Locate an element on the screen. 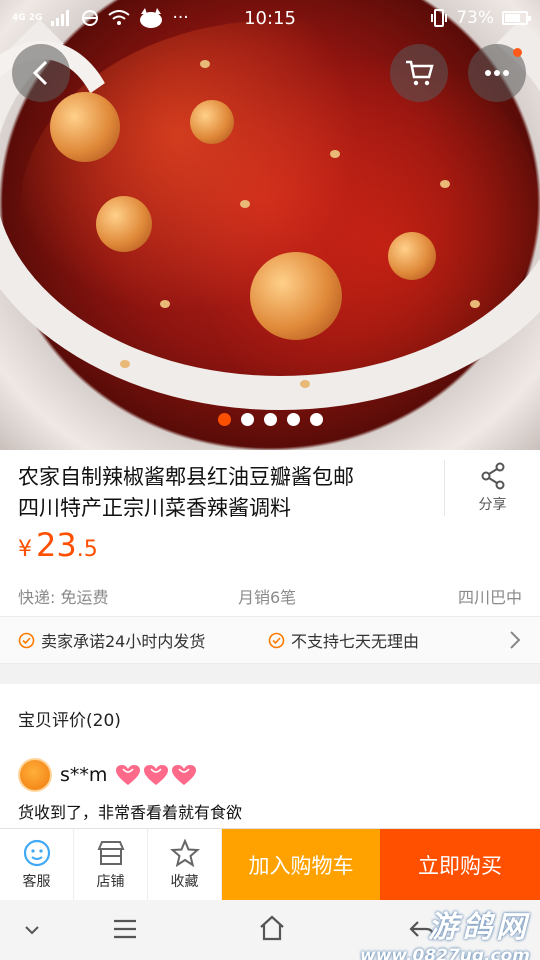 The image size is (540, 960). guarantee-item: 不支持七天无理由 is located at coordinates (343, 640).